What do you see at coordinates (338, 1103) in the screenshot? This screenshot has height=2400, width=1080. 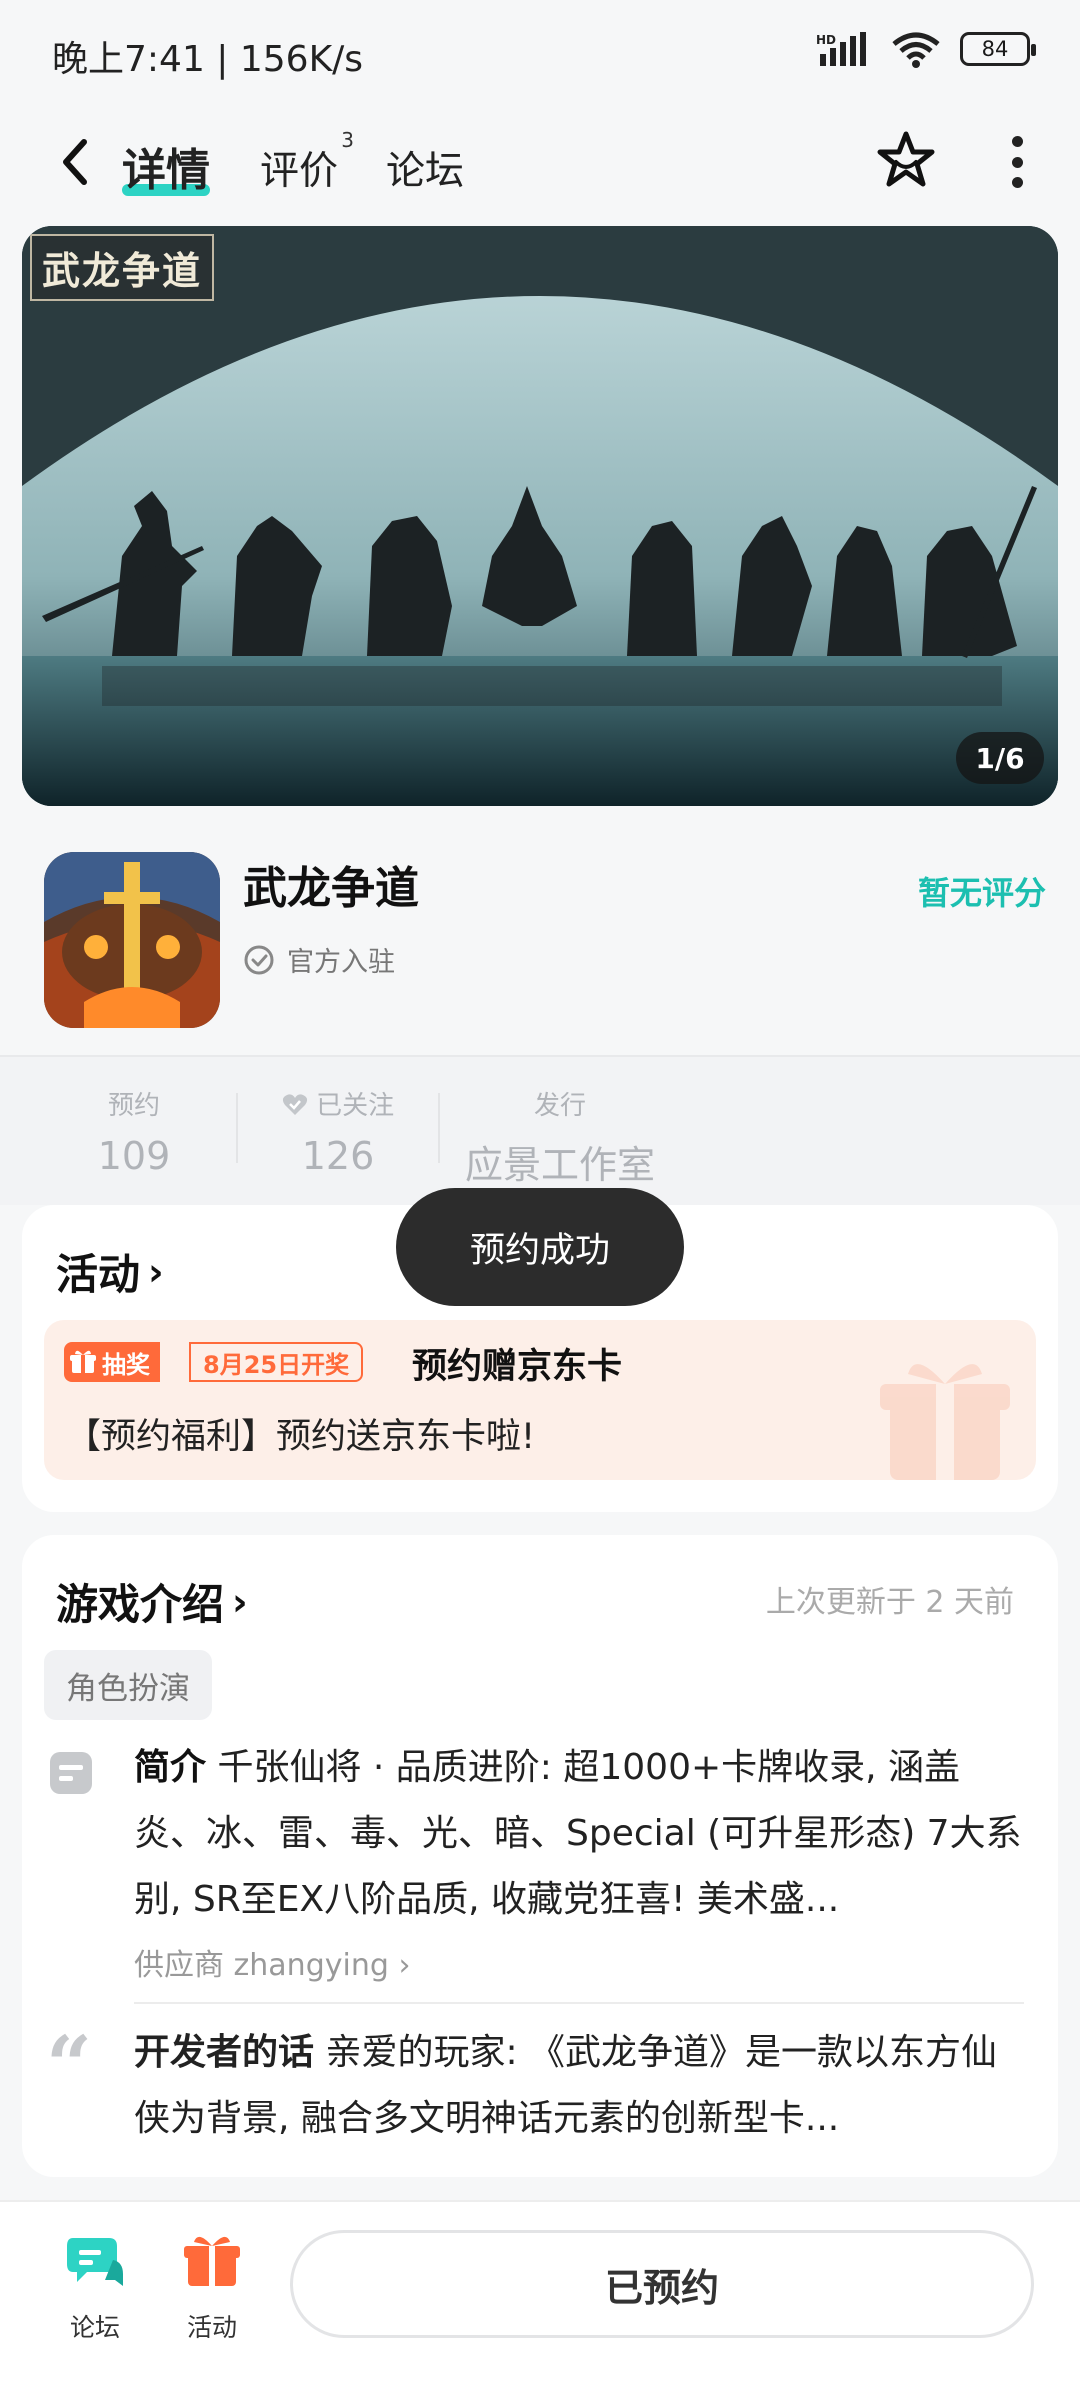 I see `stat-label-with-icon: 已关注` at bounding box center [338, 1103].